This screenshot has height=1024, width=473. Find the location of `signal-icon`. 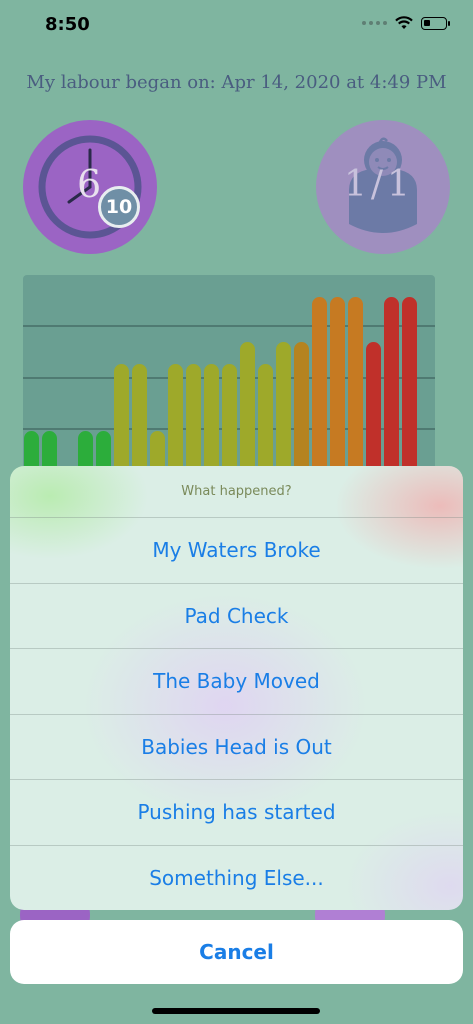

signal-icon is located at coordinates (374, 23).